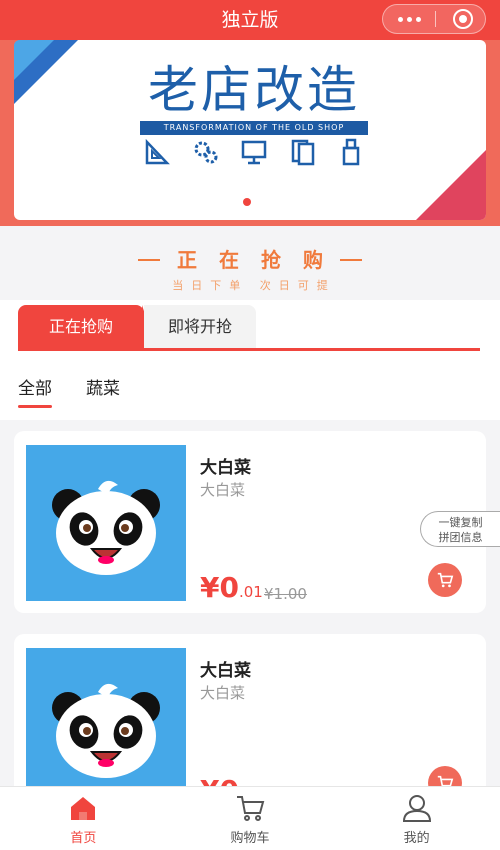 The image size is (500, 850). I want to click on copy-group-info-button: 一键复制 拼团信息, so click(460, 529).